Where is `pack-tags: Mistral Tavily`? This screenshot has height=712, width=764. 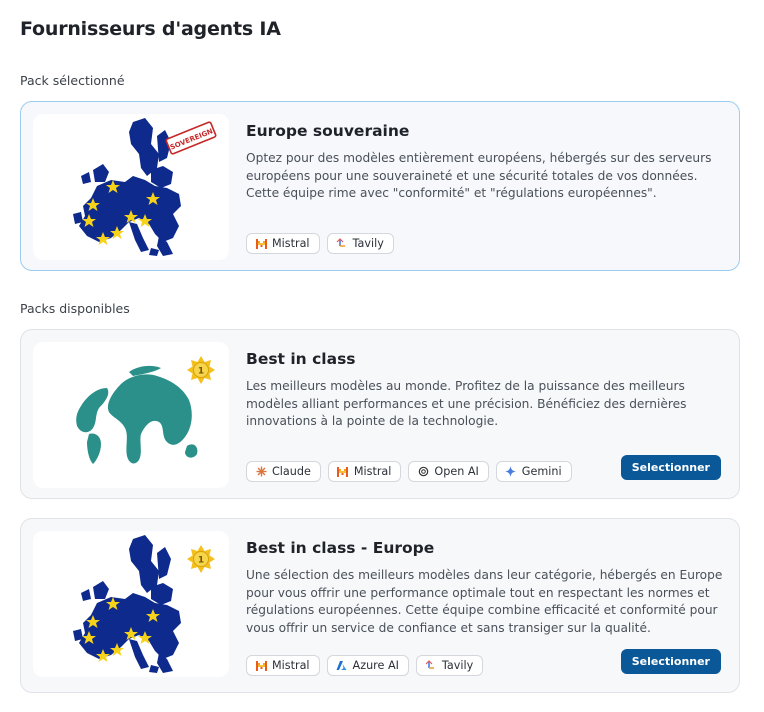
pack-tags: Mistral Tavily is located at coordinates (320, 243).